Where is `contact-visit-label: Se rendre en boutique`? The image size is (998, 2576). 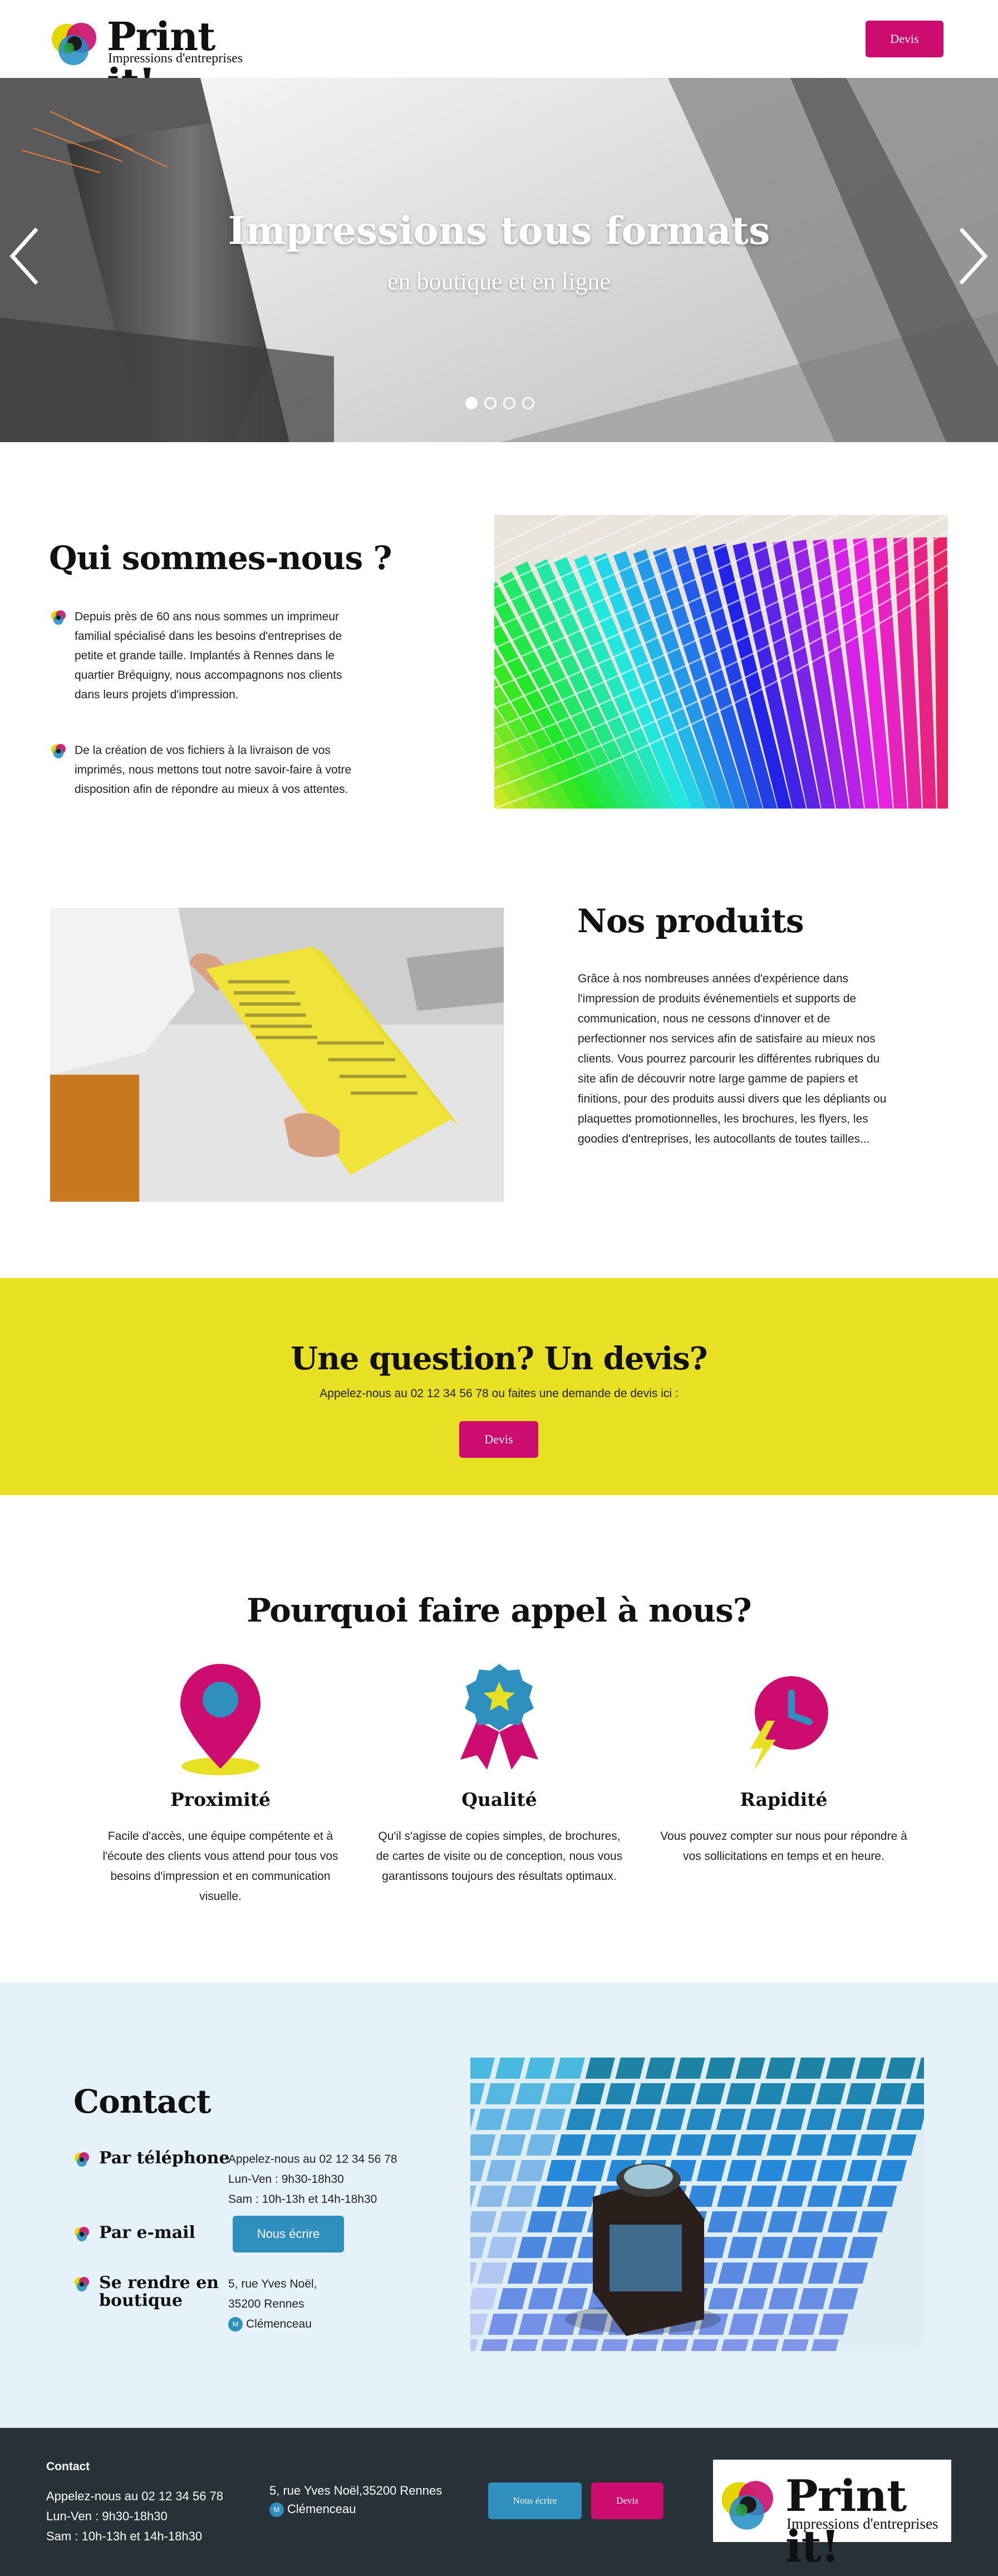 contact-visit-label: Se rendre en boutique is located at coordinates (159, 2291).